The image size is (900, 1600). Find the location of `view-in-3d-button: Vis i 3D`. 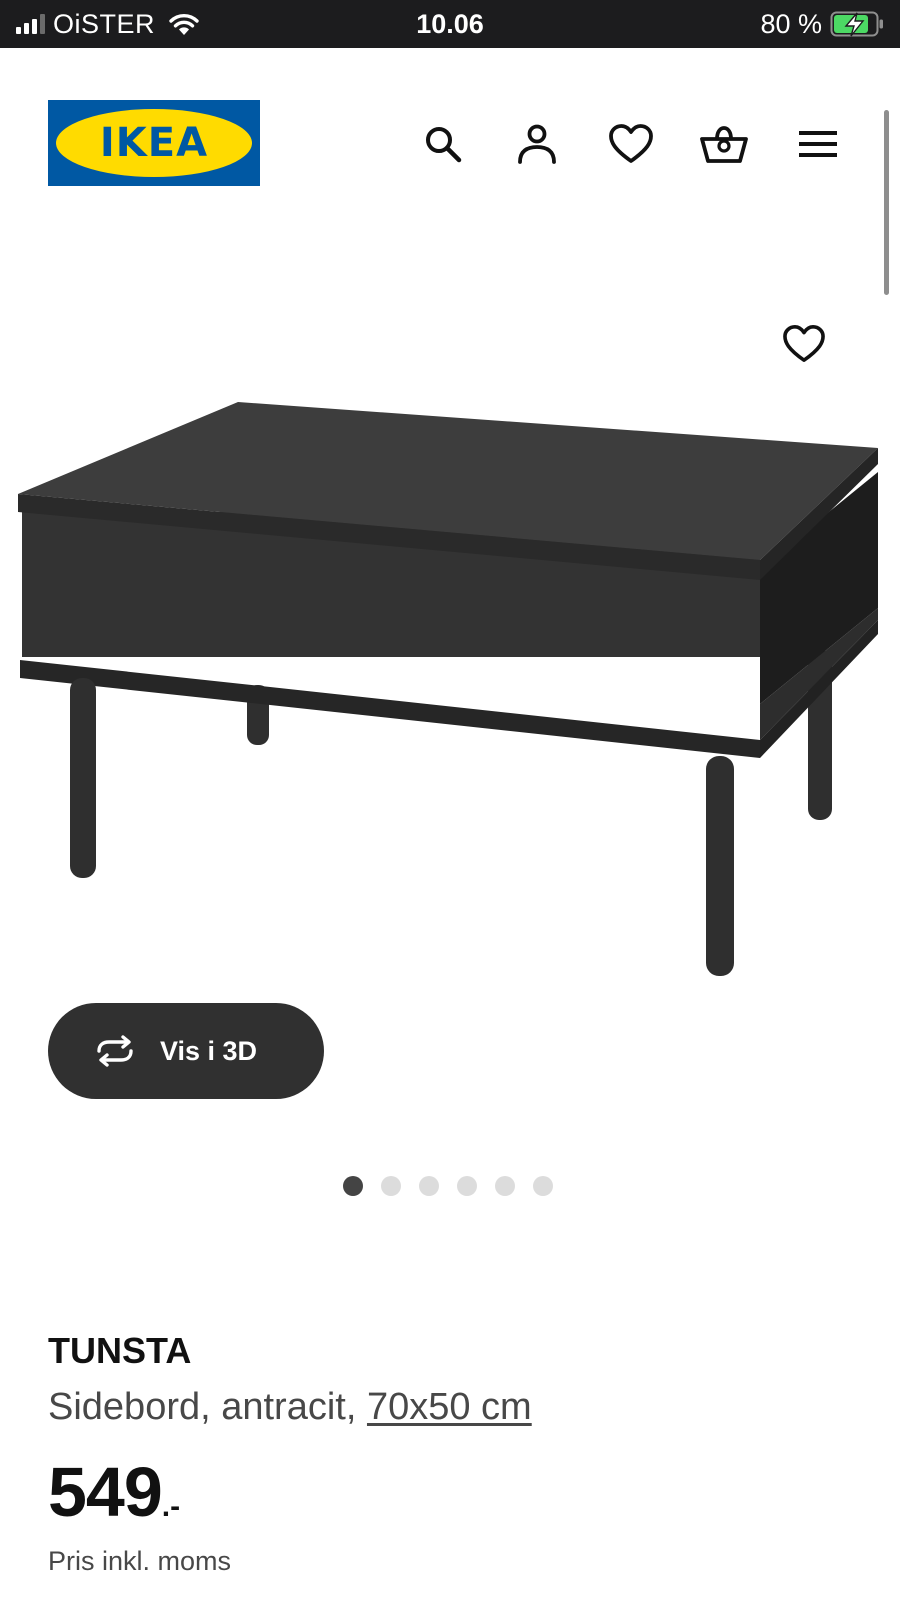

view-in-3d-button: Vis i 3D is located at coordinates (186, 1051).